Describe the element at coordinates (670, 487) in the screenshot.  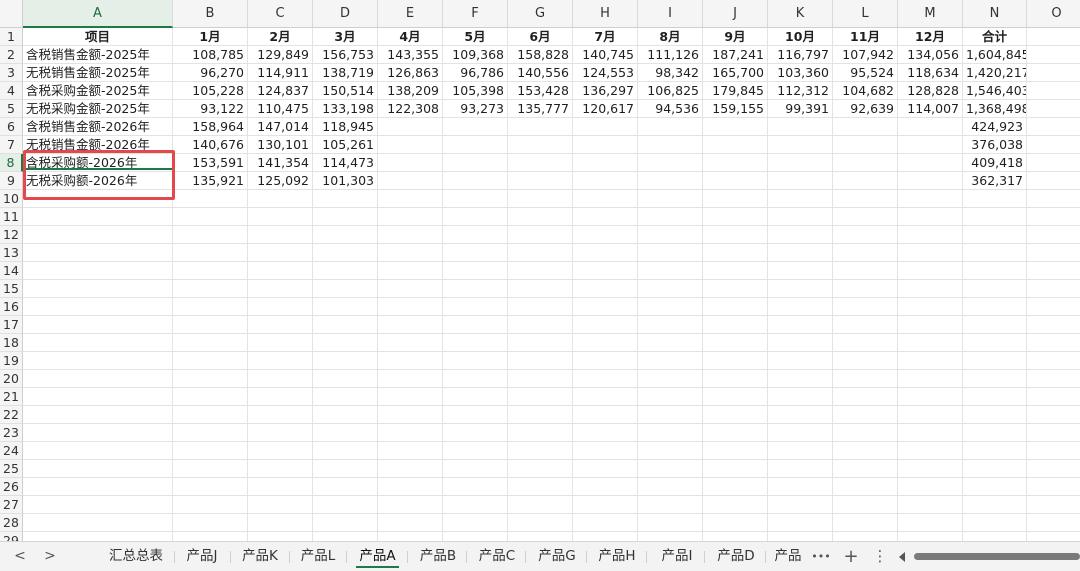
I see `cell-i26` at that location.